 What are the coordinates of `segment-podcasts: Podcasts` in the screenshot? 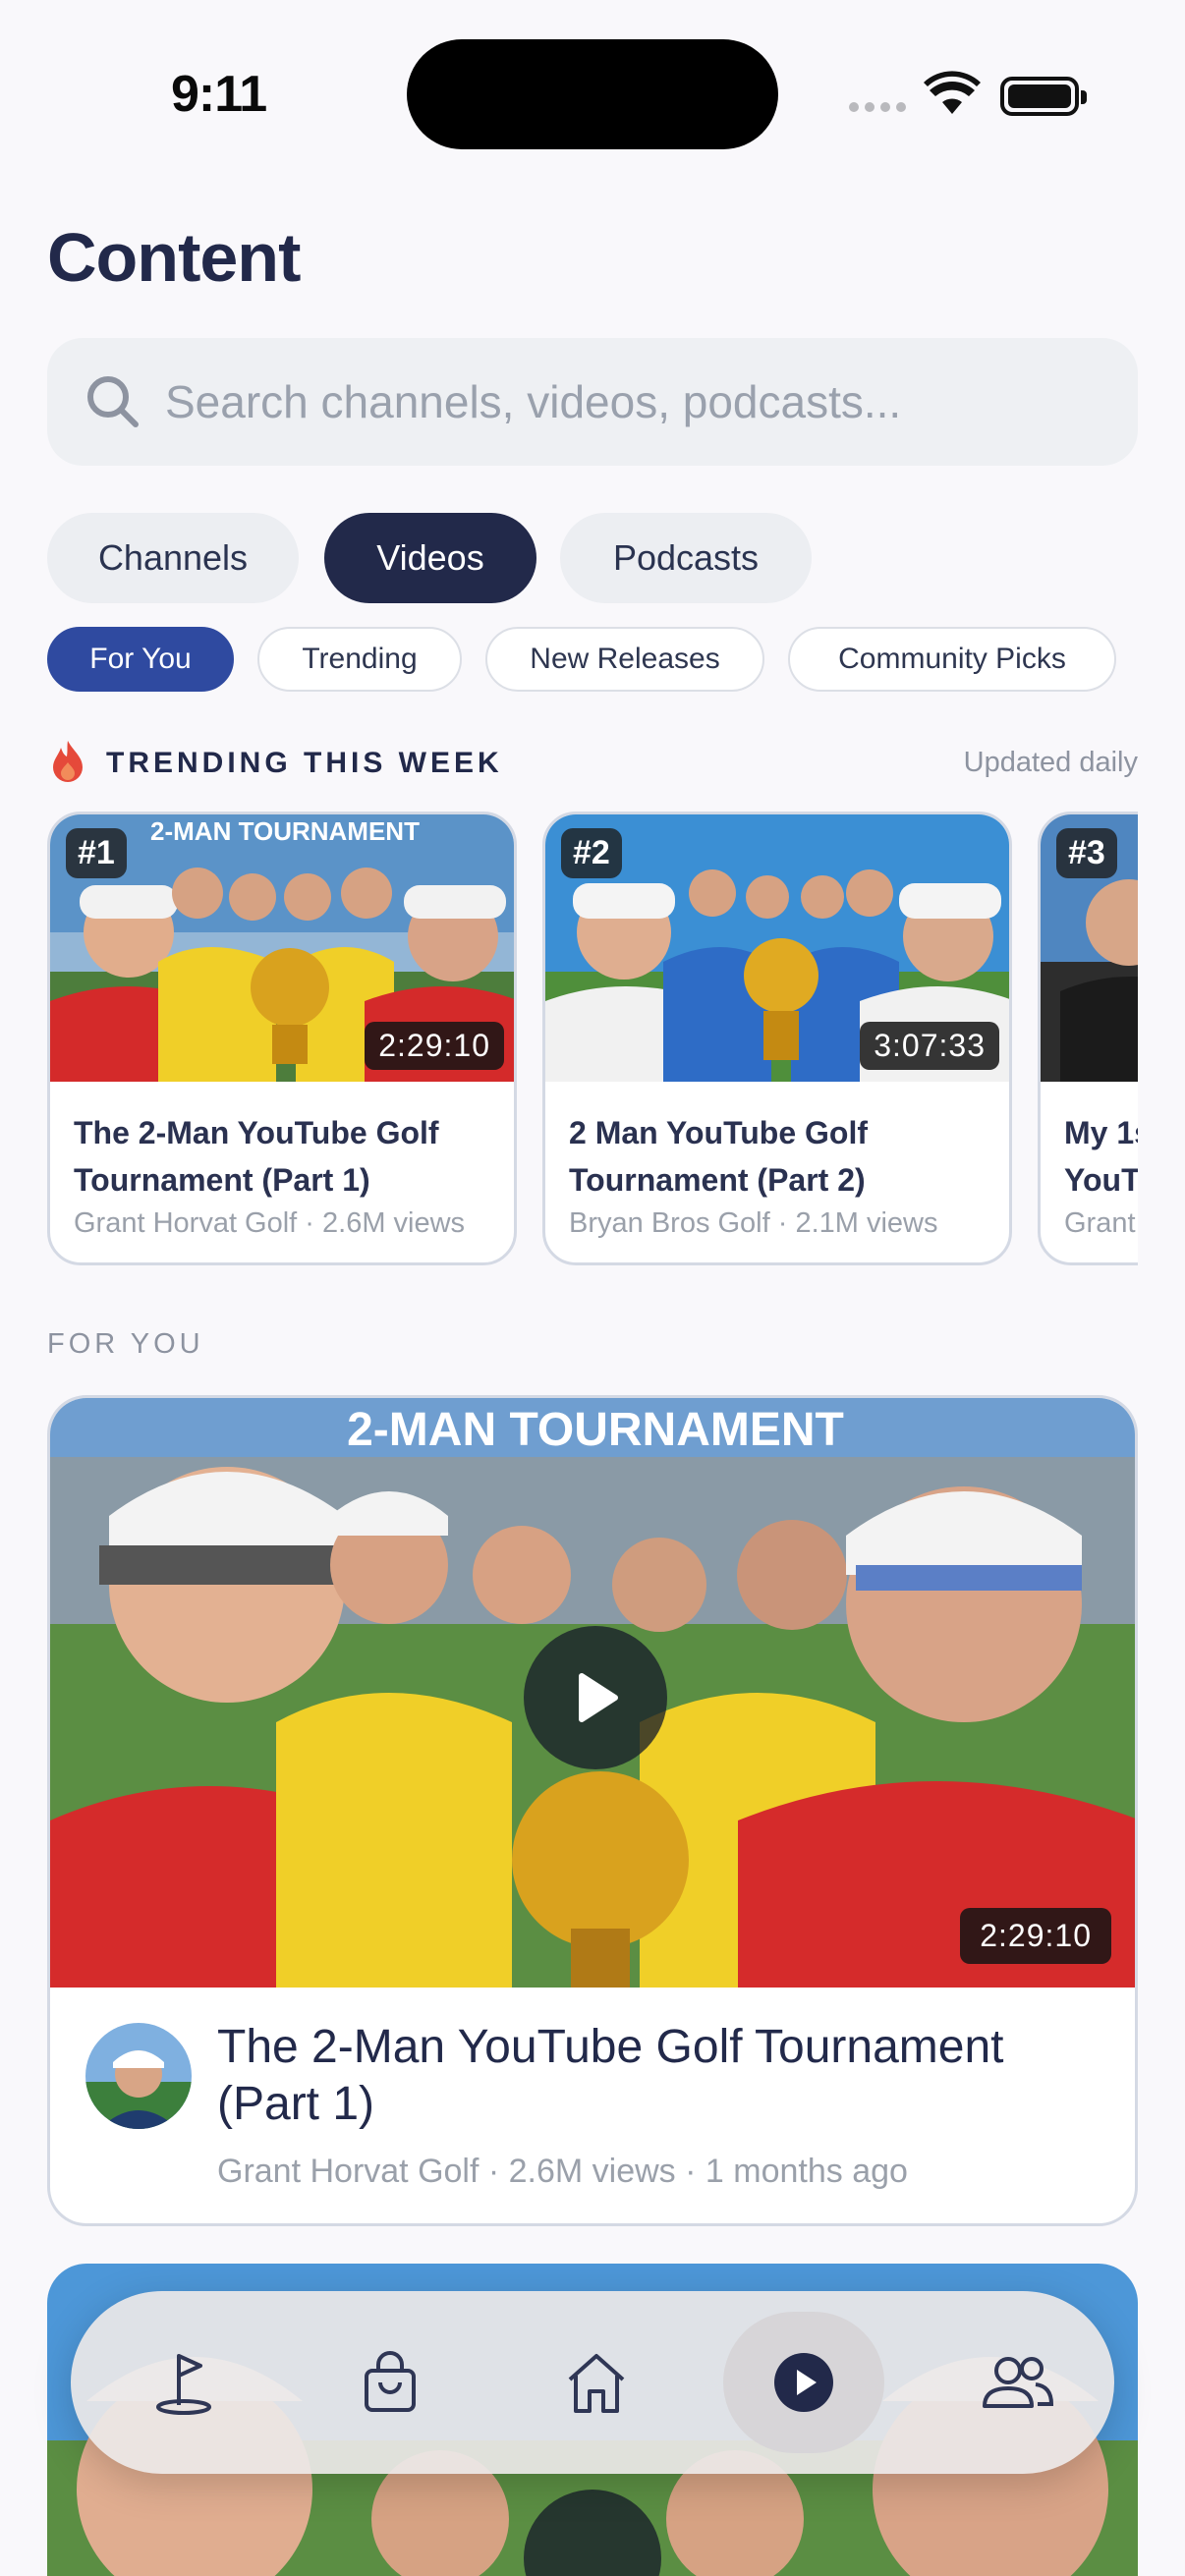 It's located at (686, 558).